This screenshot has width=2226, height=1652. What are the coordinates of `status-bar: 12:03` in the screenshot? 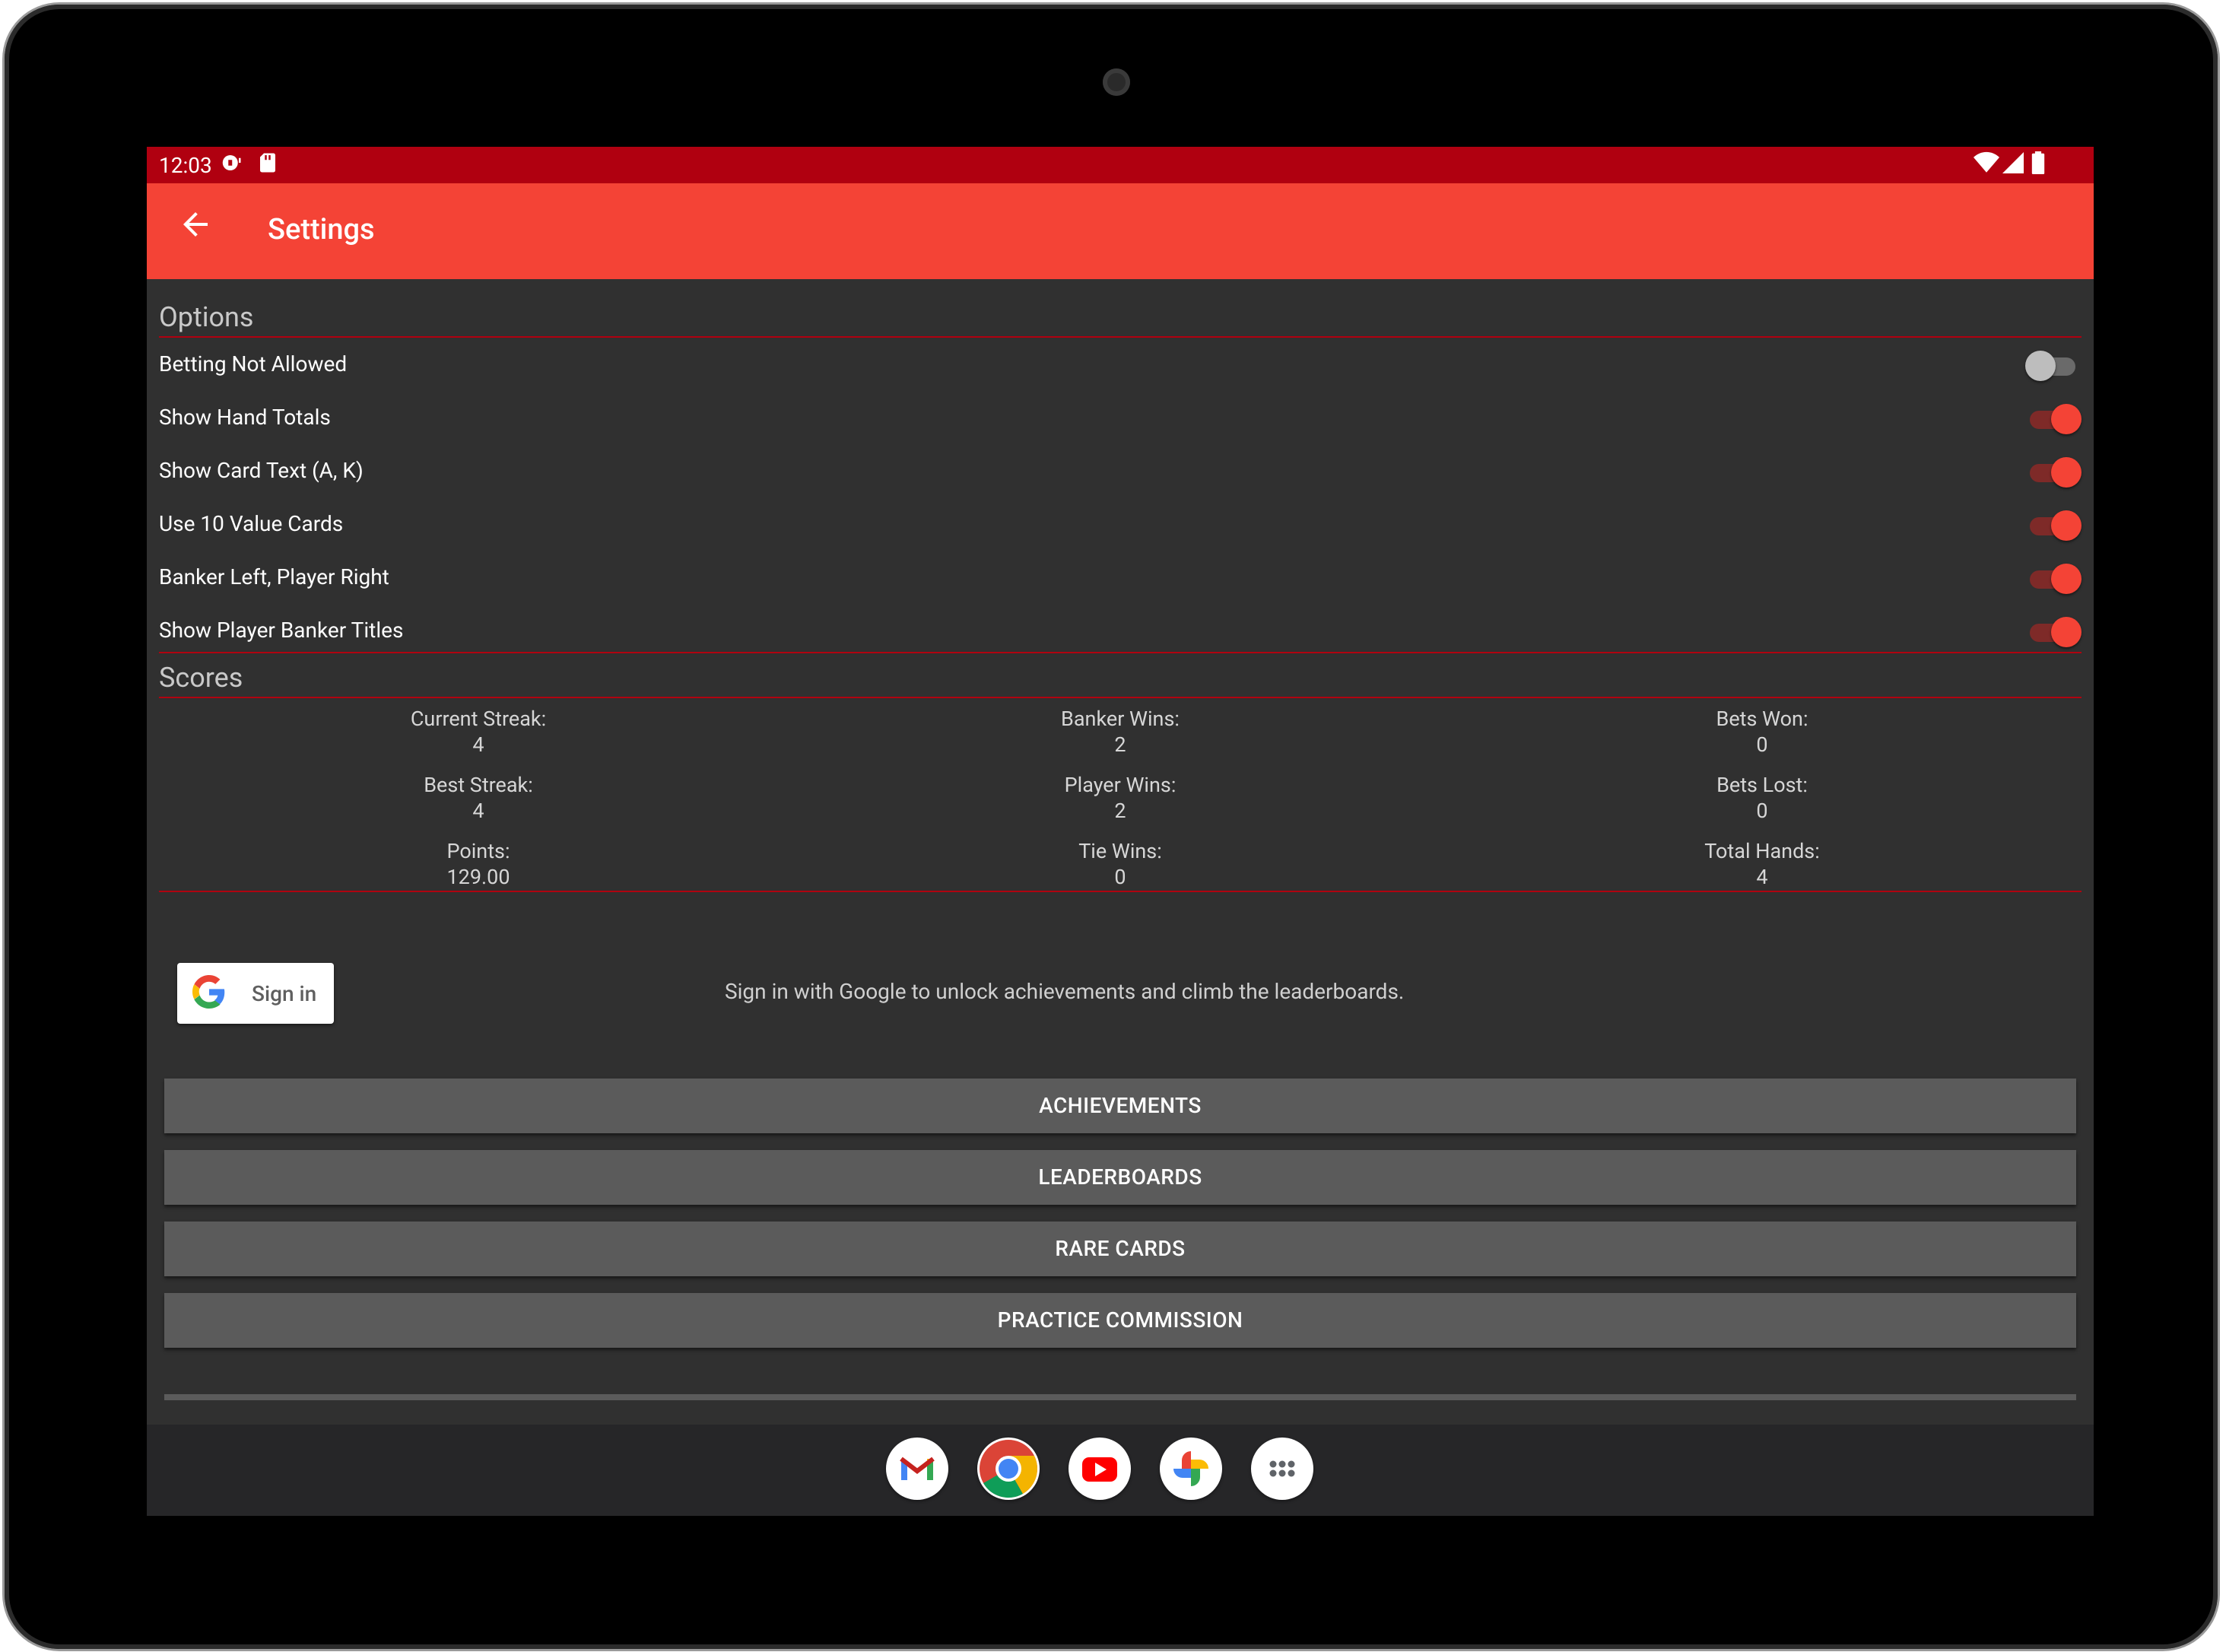 It's located at (1120, 165).